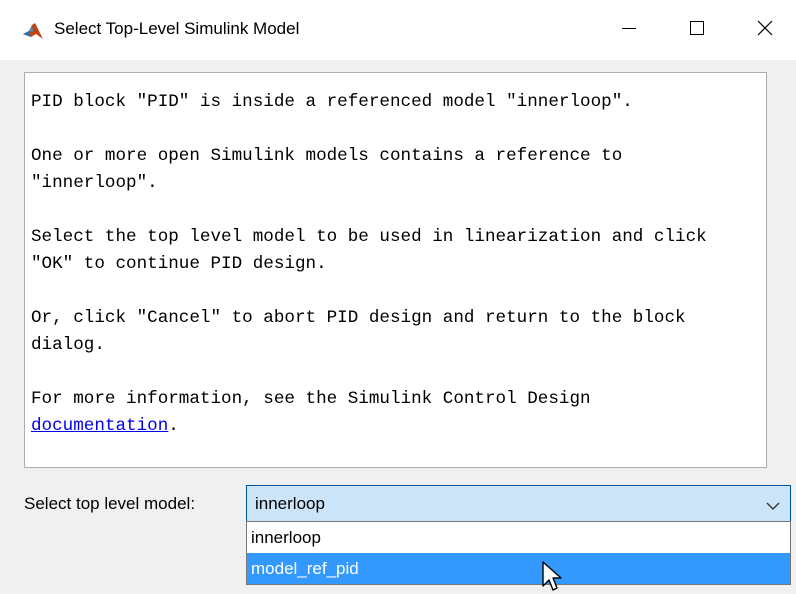 The image size is (796, 594). What do you see at coordinates (177, 28) in the screenshot?
I see `window-title: Select Top-Level Simulink Model` at bounding box center [177, 28].